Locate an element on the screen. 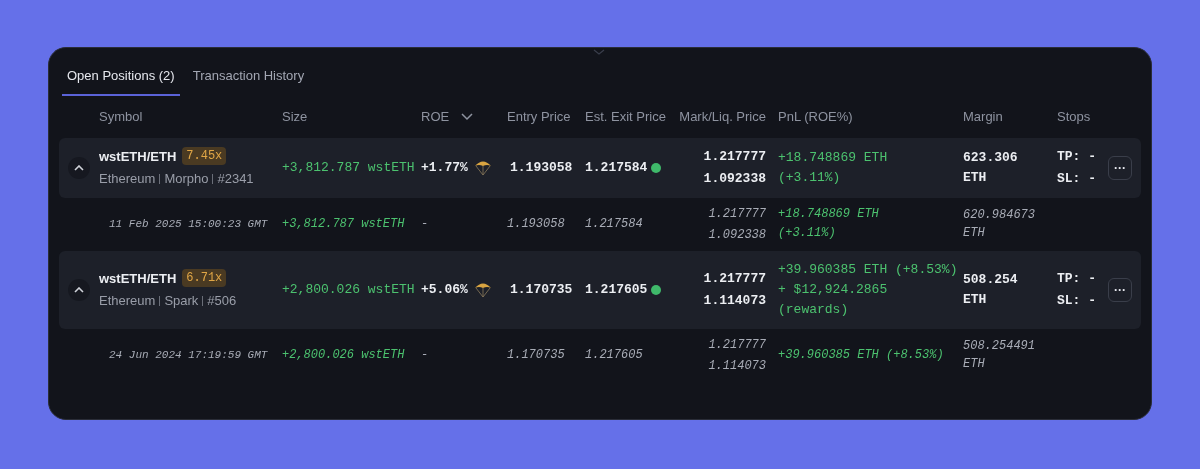 Image resolution: width=1200 pixels, height=469 pixels. margin-text: 508.254 is located at coordinates (991, 280).